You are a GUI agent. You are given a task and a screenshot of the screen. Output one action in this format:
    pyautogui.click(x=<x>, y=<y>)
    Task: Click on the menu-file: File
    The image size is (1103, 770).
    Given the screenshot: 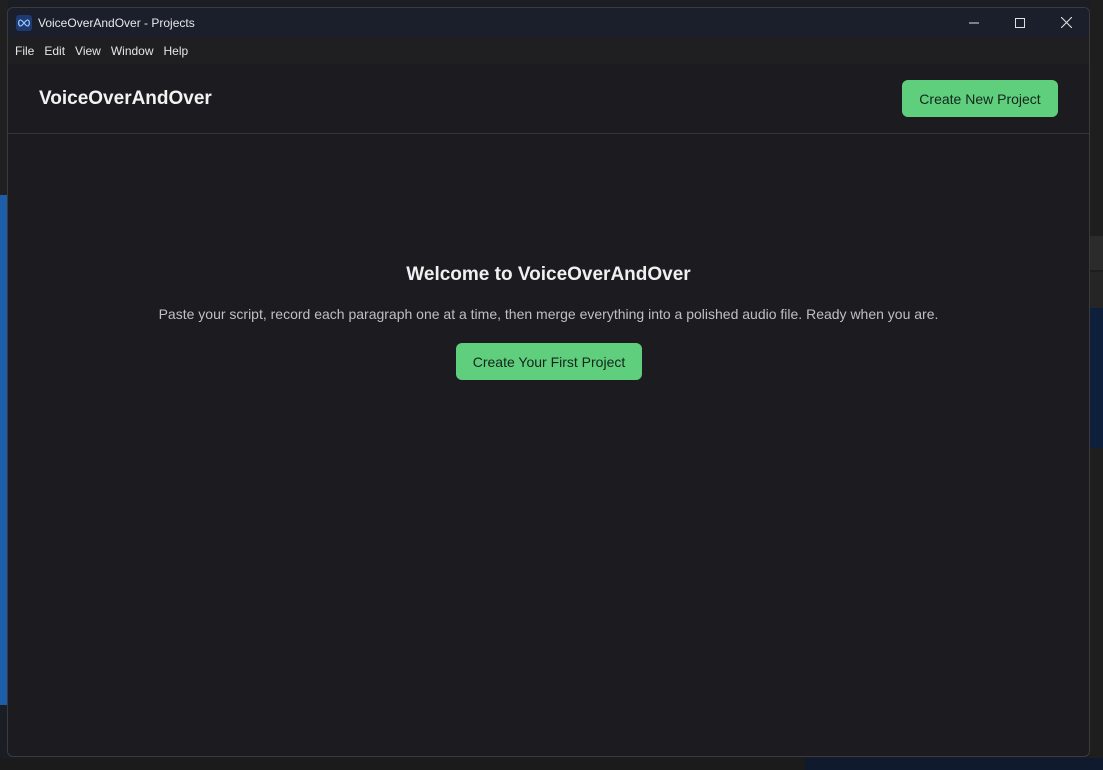 What is the action you would take?
    pyautogui.click(x=24, y=51)
    